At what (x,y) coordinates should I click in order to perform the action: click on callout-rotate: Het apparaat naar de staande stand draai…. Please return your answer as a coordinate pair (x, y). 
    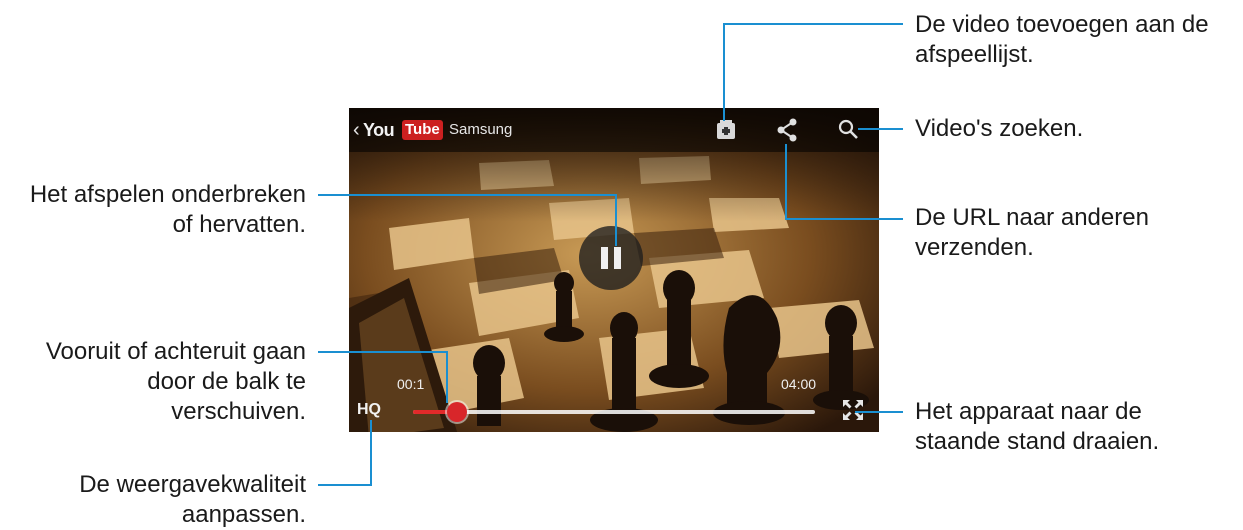
    Looking at the image, I should click on (1037, 426).